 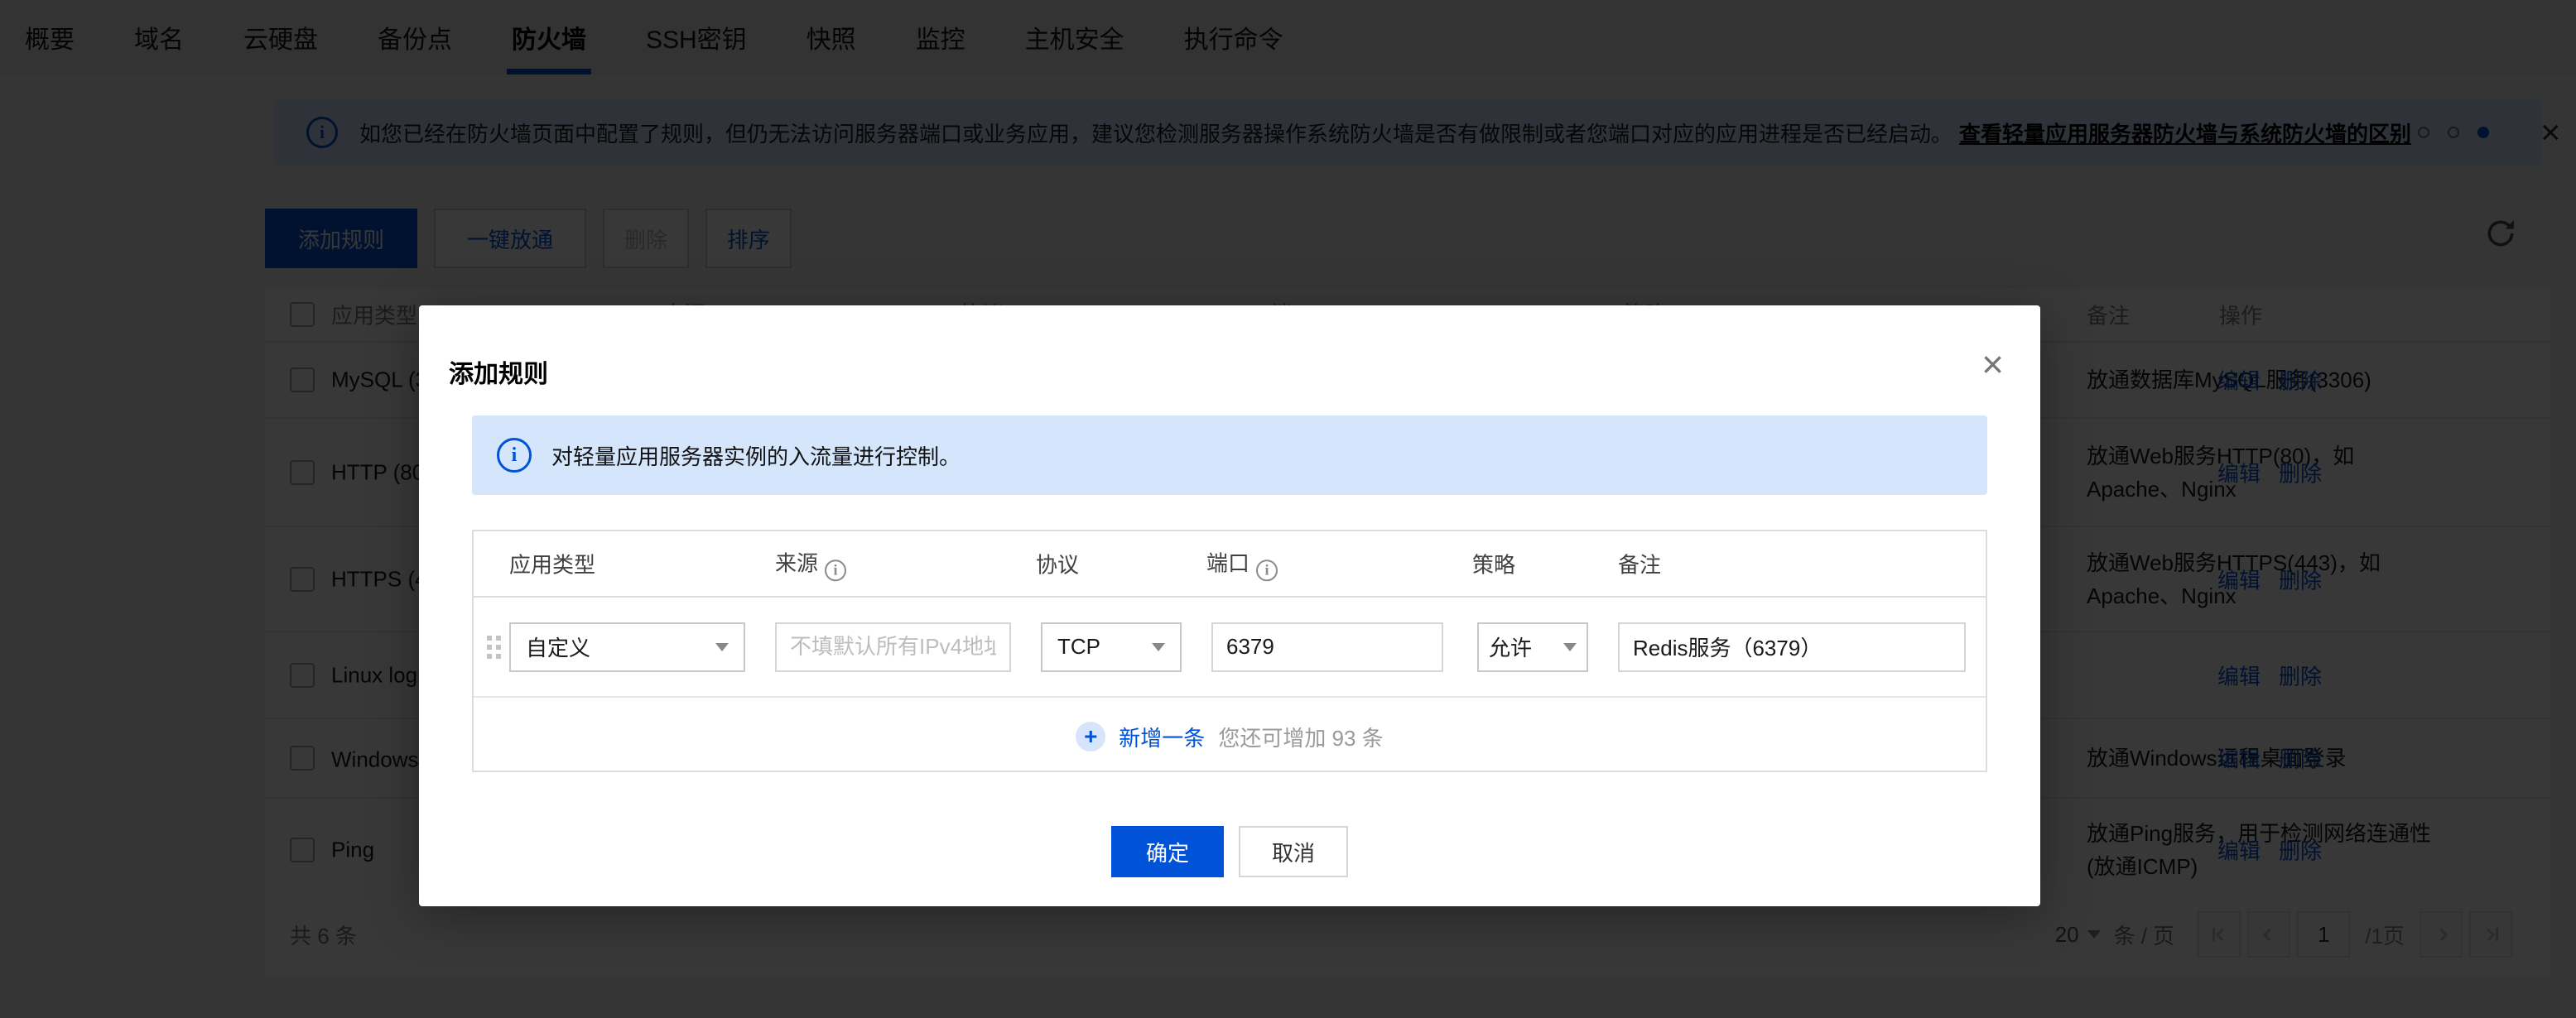 I want to click on form-col-port: 端口 i, so click(x=1242, y=563).